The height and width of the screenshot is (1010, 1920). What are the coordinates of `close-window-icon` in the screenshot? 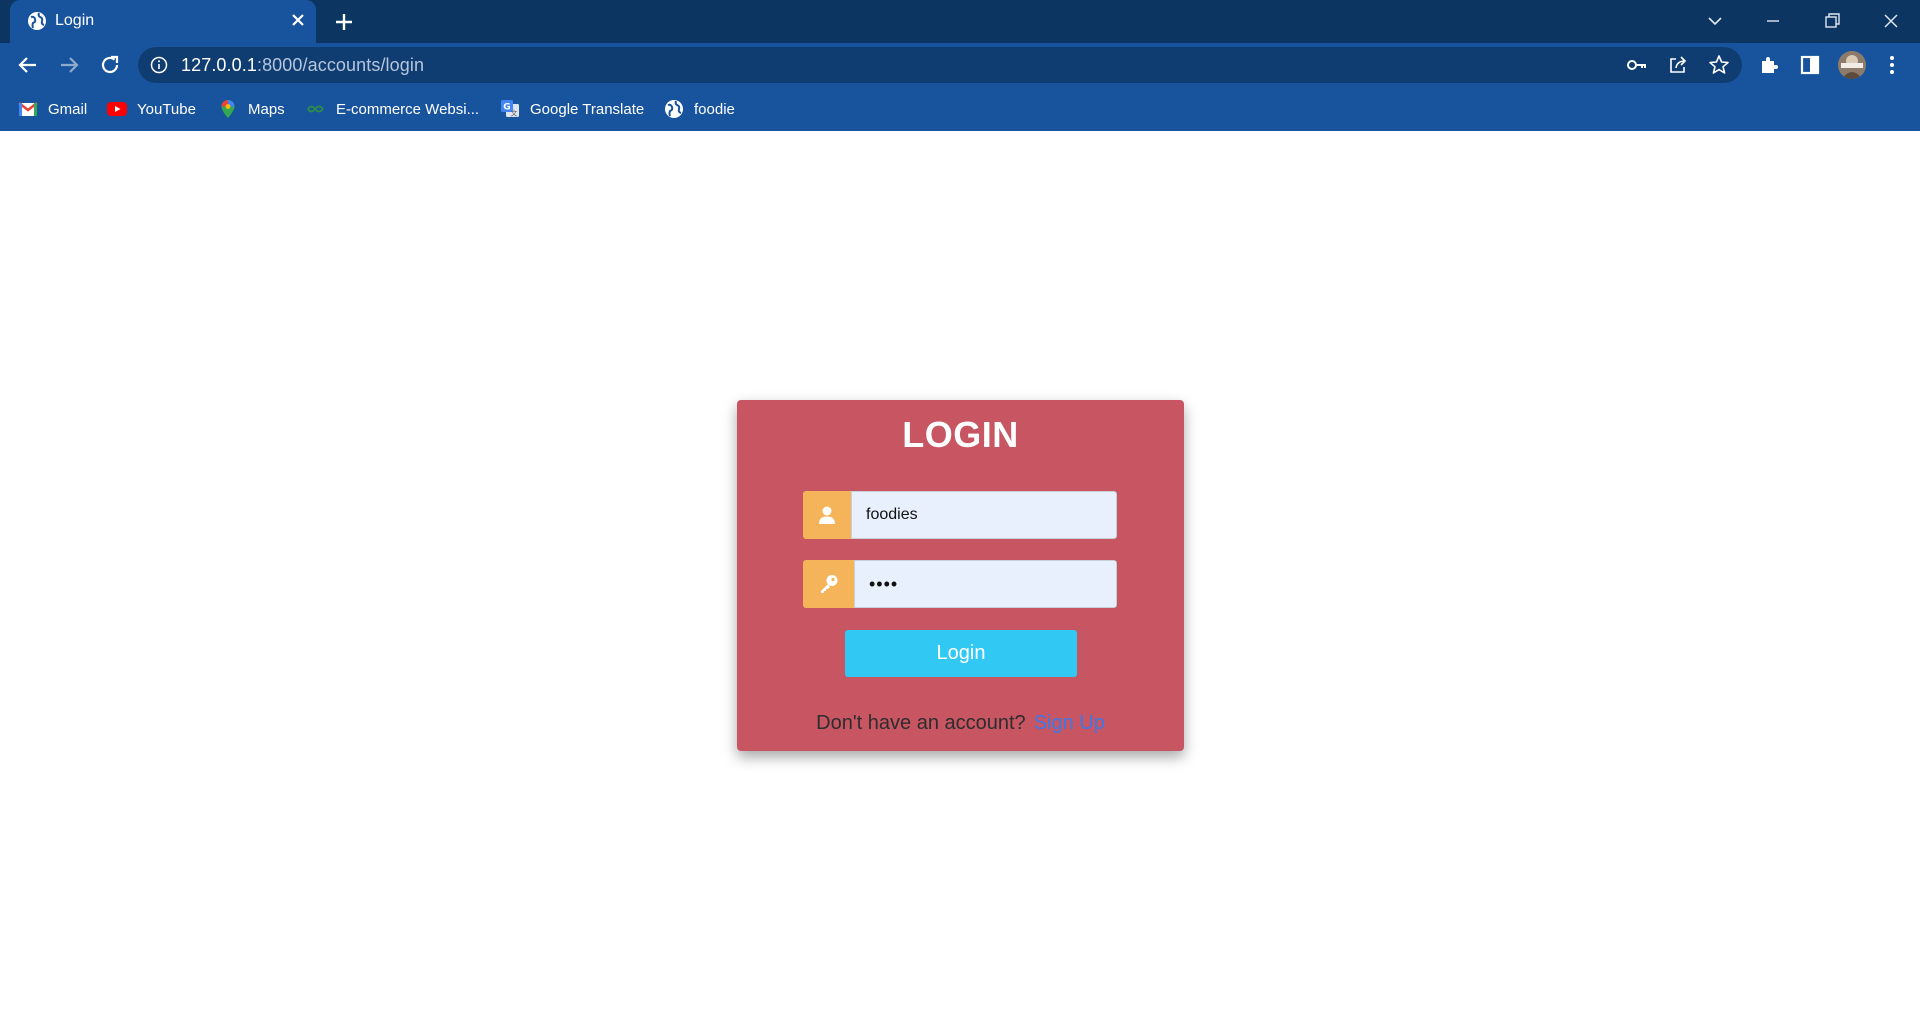 It's located at (1891, 21).